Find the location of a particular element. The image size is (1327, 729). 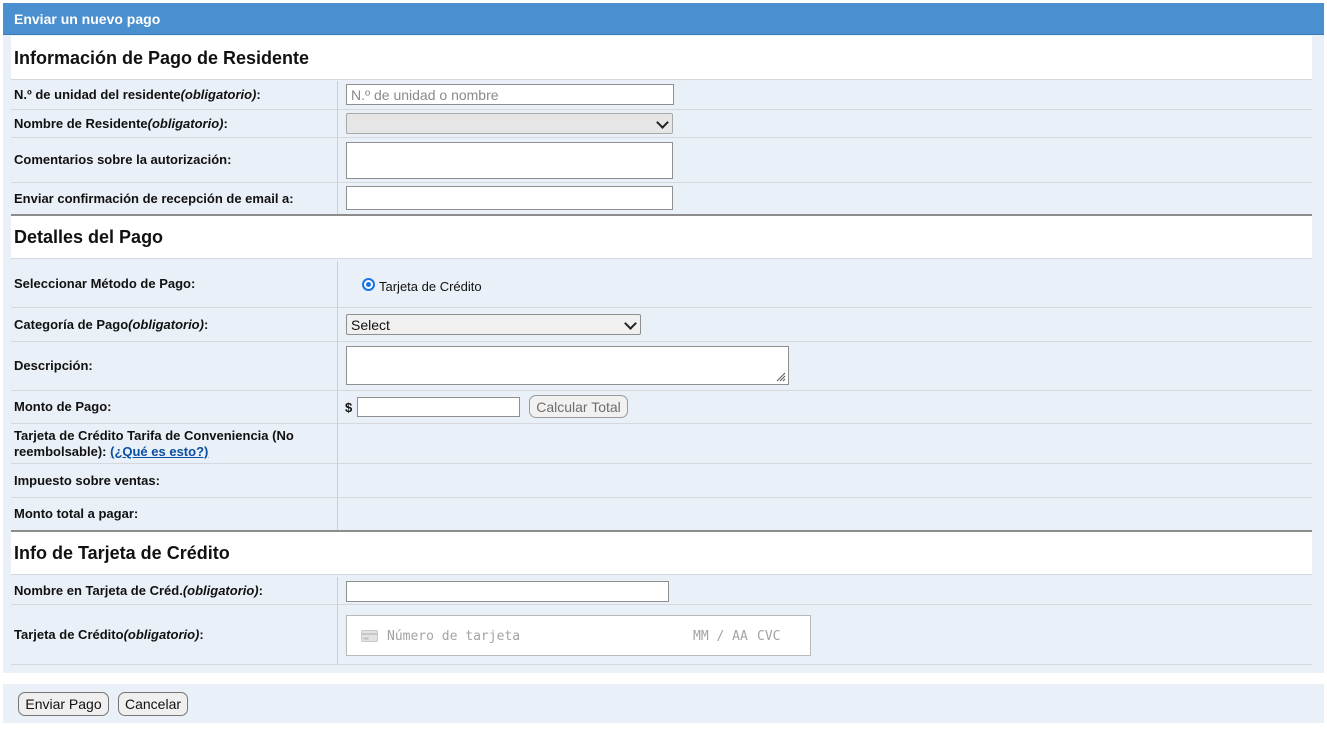

card-label: Tarjeta de Crédito (obligatorio): is located at coordinates (109, 634).